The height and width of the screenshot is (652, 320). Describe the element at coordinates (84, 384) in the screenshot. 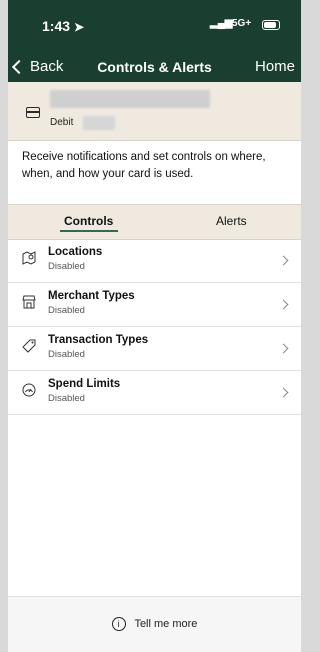

I see `list-item-label: Spend Limits` at that location.